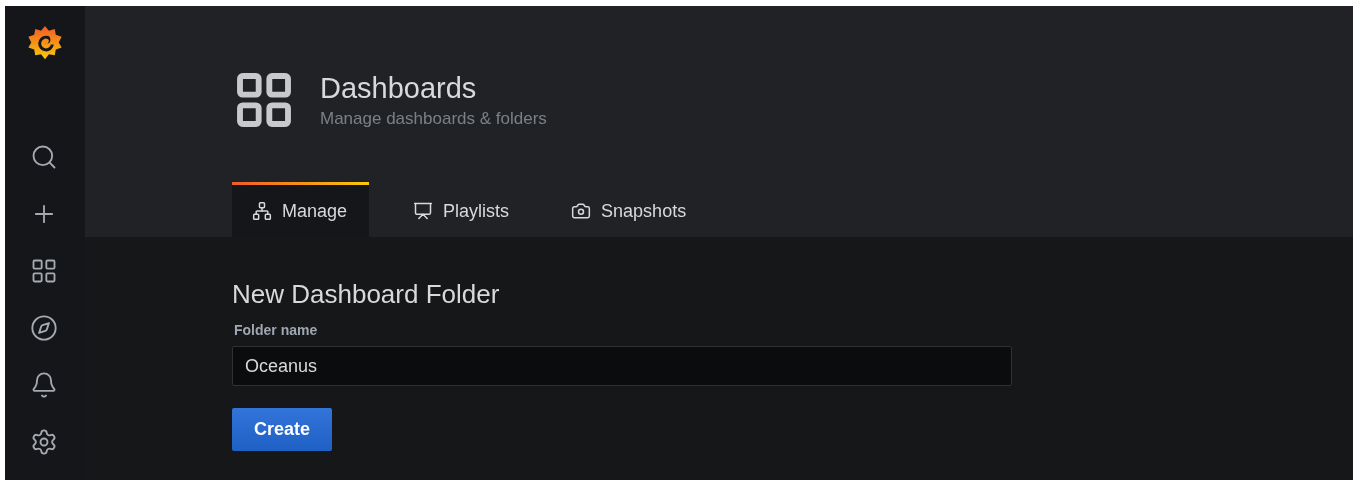  I want to click on field-label: Folder name, so click(276, 330).